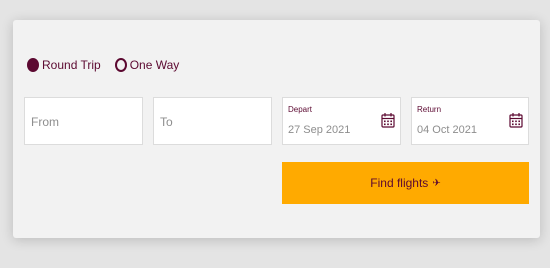 Image resolution: width=550 pixels, height=268 pixels. Describe the element at coordinates (319, 130) in the screenshot. I see `depart-value: 27 Sep 2021` at that location.